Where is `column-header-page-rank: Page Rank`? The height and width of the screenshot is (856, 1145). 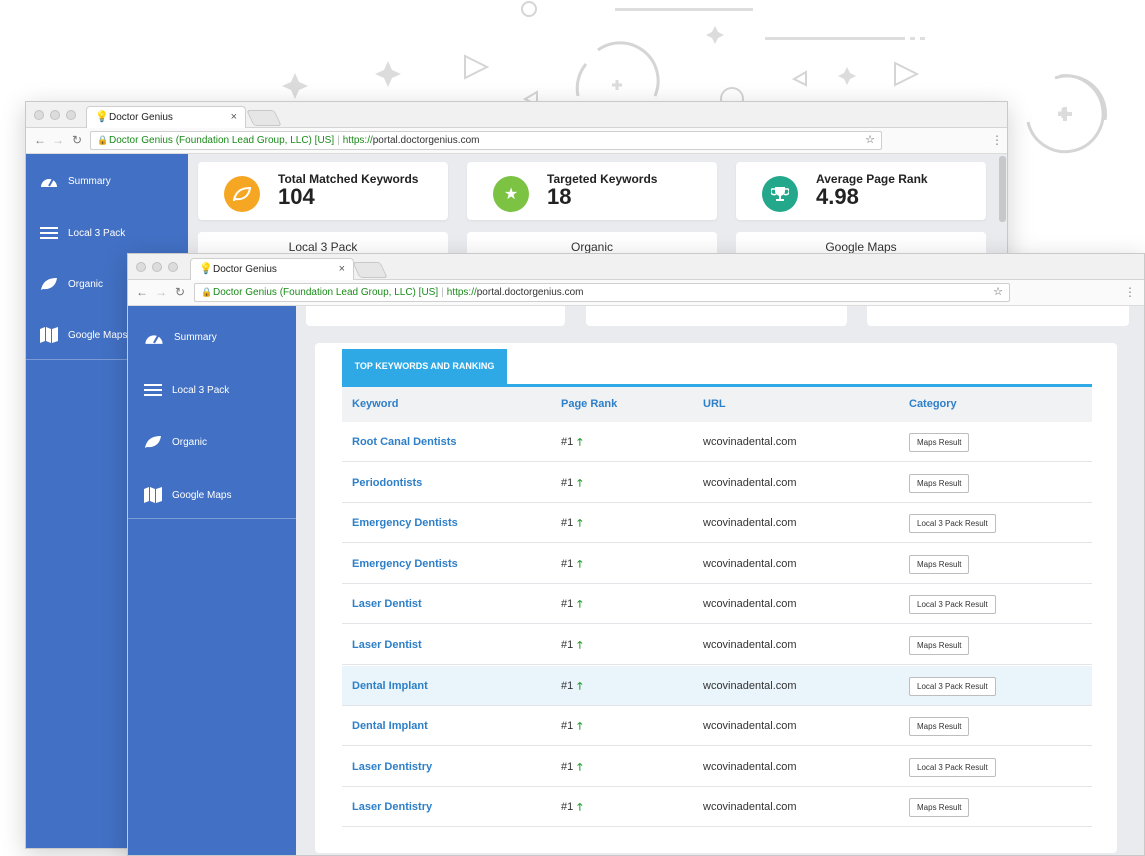
column-header-page-rank: Page Rank is located at coordinates (589, 404).